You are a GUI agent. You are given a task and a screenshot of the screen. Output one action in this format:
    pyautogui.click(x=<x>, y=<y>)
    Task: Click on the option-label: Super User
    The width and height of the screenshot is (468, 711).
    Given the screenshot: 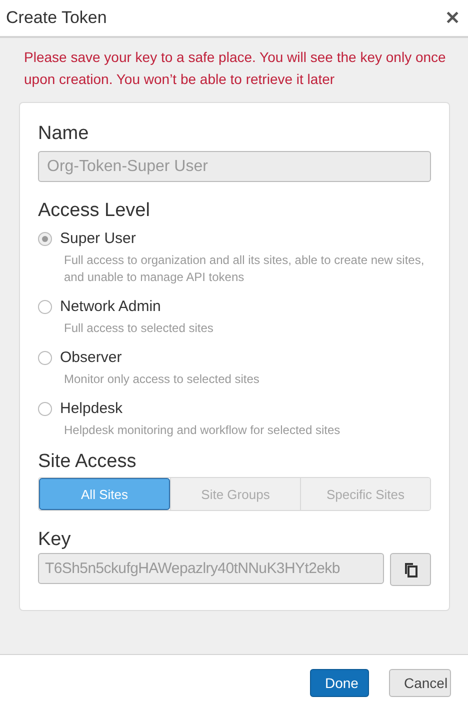 What is the action you would take?
    pyautogui.click(x=98, y=238)
    